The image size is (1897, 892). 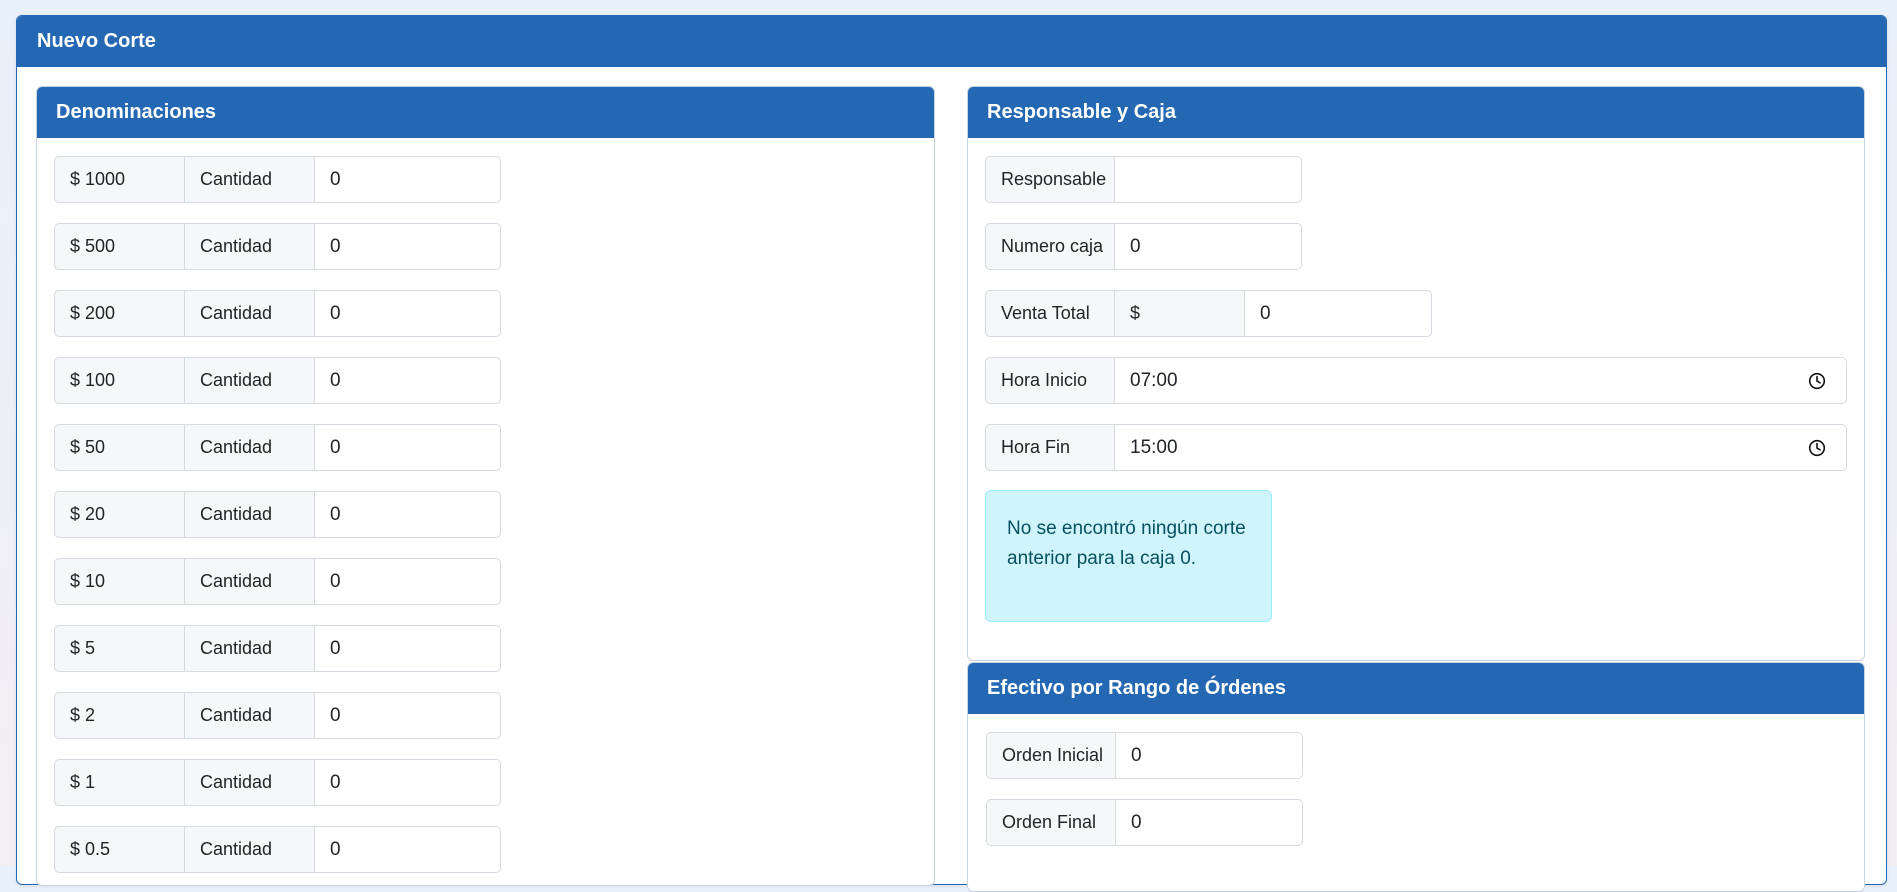 I want to click on denominacion-label: $ 0.5, so click(x=119, y=849).